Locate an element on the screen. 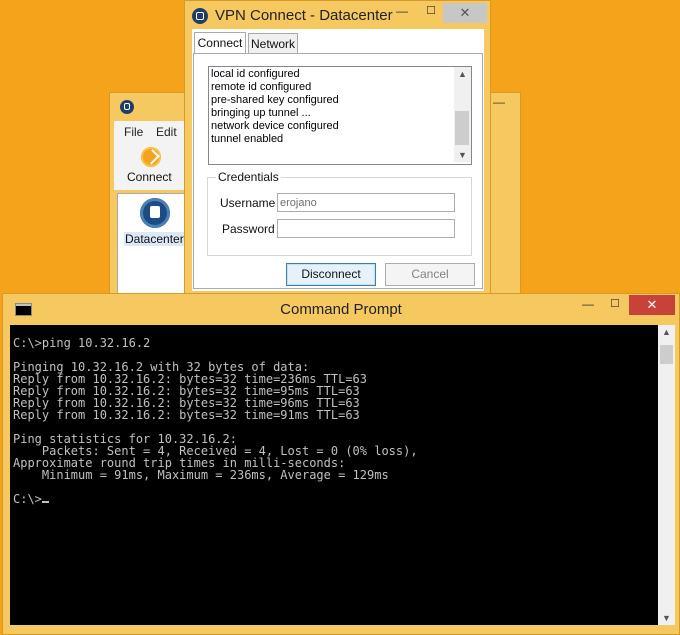 The width and height of the screenshot is (680, 635). menu-file: File is located at coordinates (133, 132).